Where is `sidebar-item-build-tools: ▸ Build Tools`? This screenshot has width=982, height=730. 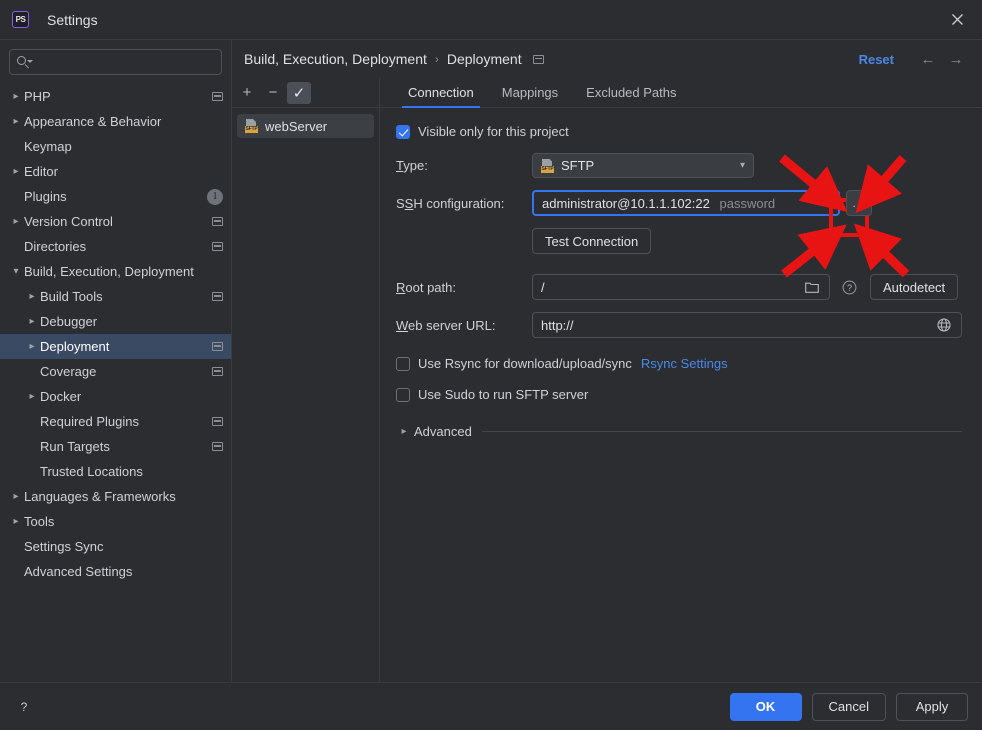 sidebar-item-build-tools: ▸ Build Tools is located at coordinates (115, 296).